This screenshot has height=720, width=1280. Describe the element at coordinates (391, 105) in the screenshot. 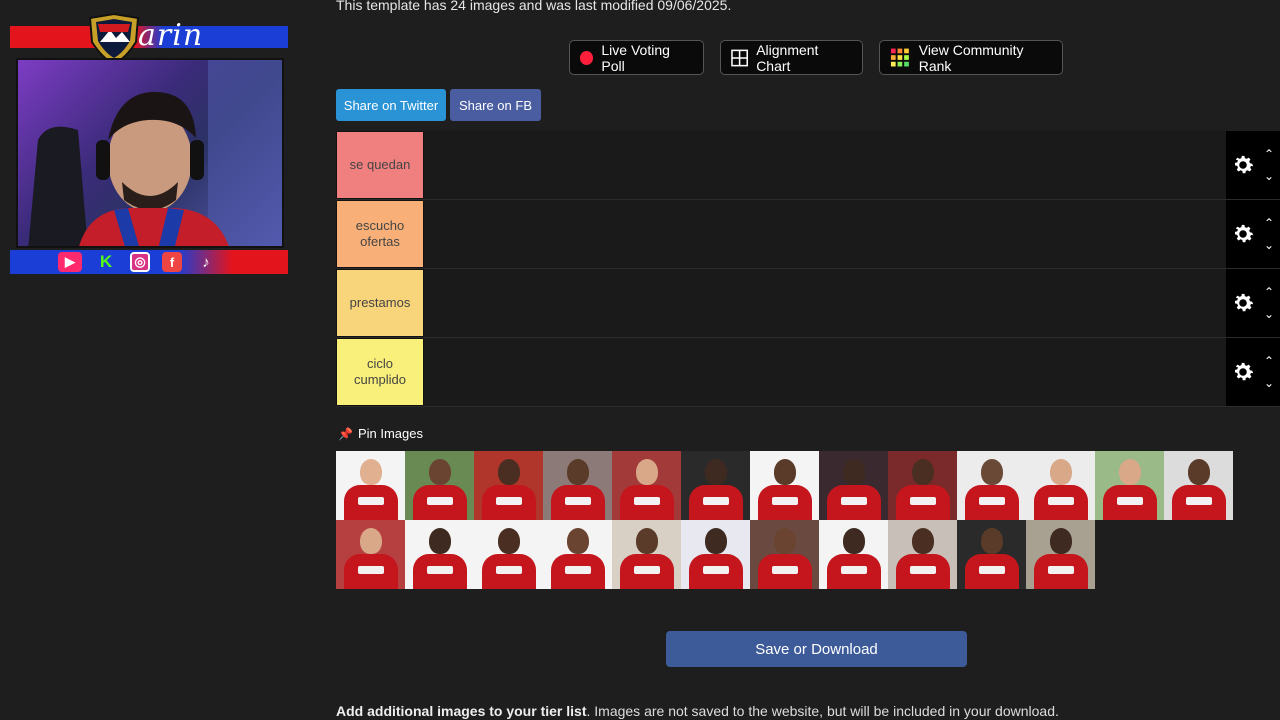

I see `share-twitter-button: Share on Twitter` at that location.